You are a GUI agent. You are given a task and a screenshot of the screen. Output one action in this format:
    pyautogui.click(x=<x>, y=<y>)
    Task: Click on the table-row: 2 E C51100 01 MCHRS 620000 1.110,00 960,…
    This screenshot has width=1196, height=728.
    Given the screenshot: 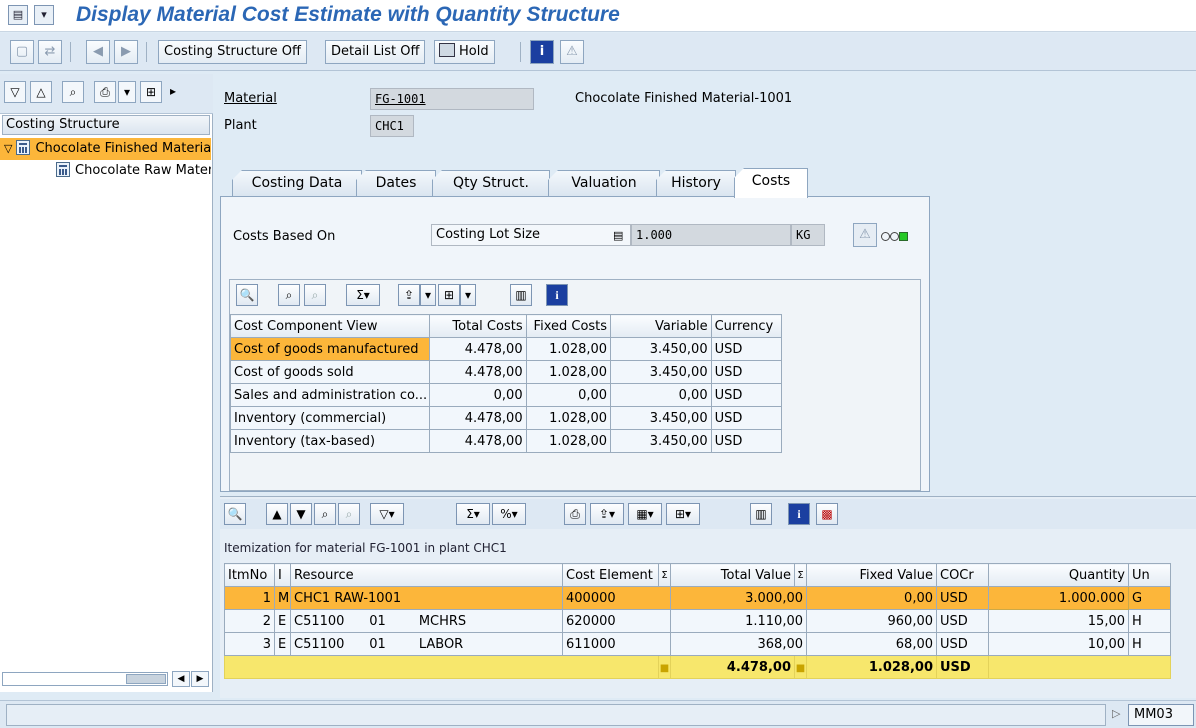 What is the action you would take?
    pyautogui.click(x=697, y=621)
    